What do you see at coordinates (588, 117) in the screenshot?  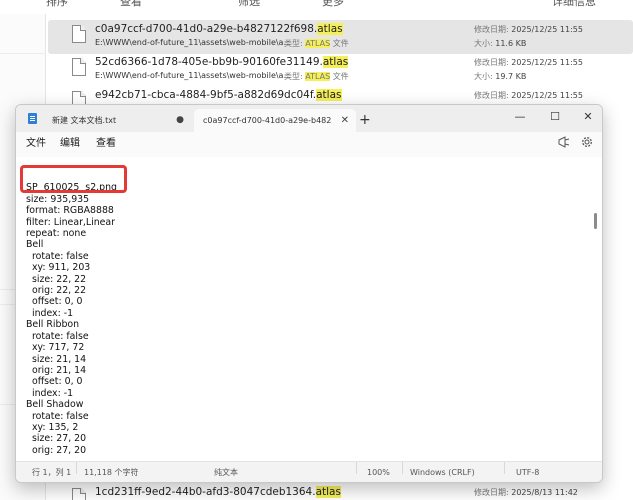 I see `close-window-button: ✕` at bounding box center [588, 117].